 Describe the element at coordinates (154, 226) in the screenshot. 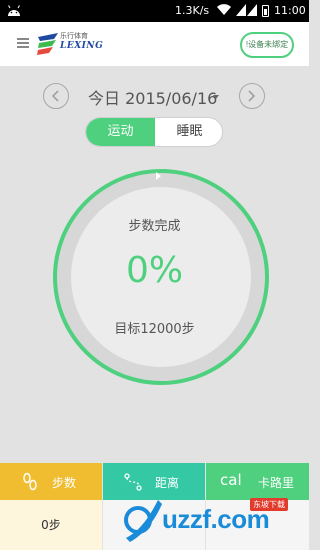

I see `progress-title: 步数完成` at that location.